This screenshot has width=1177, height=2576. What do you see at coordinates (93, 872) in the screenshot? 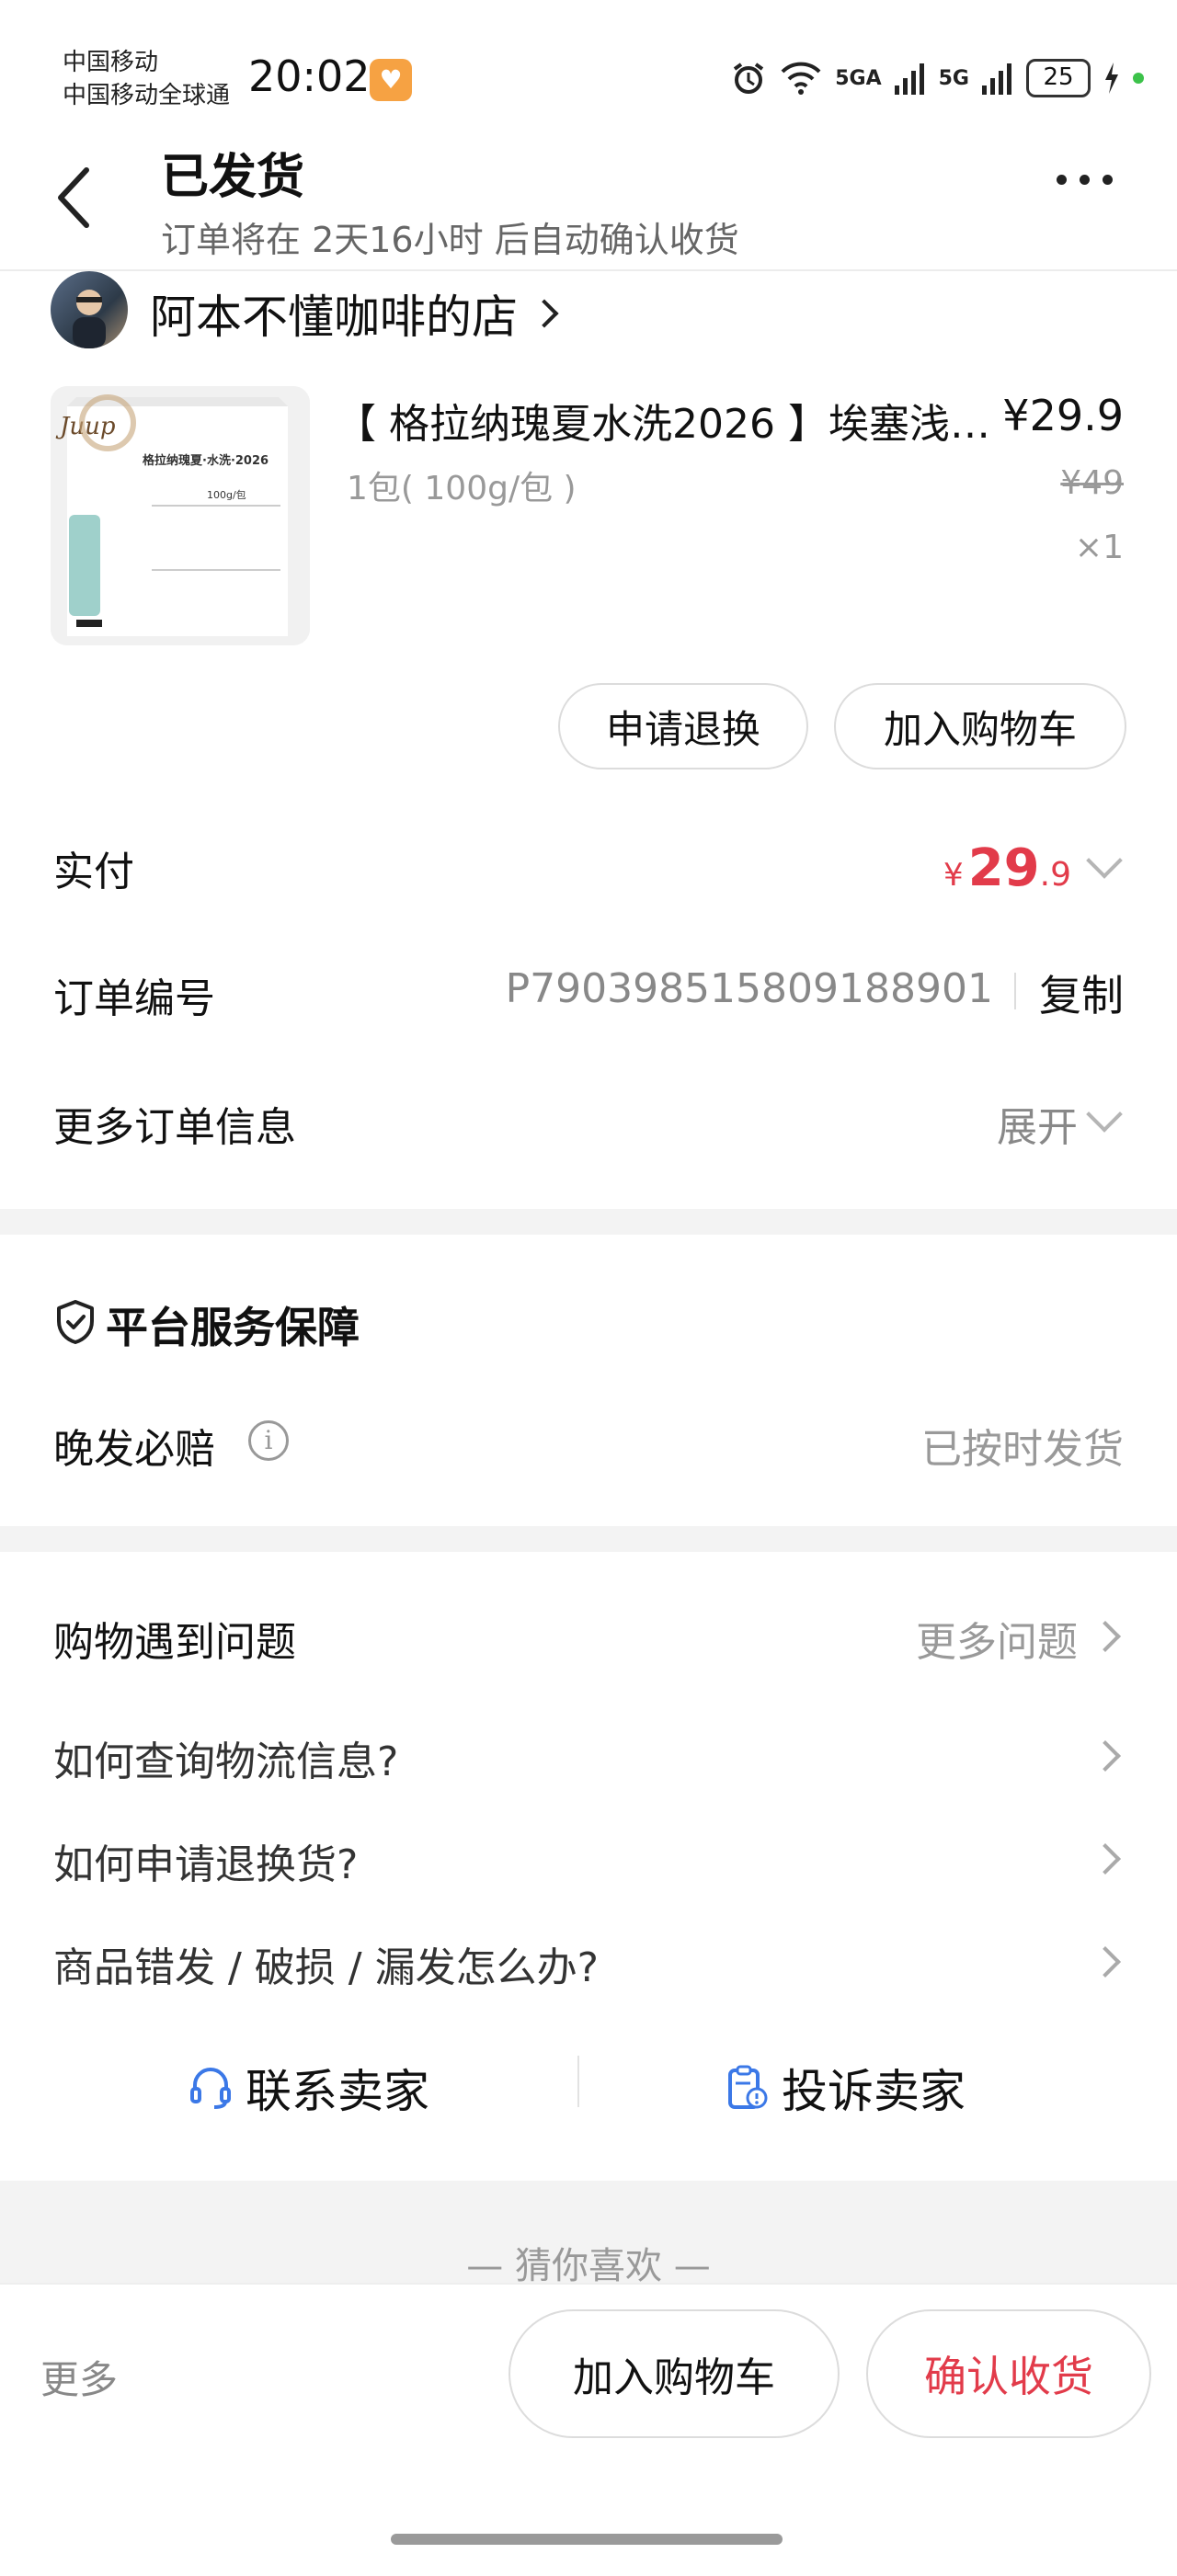
I see `payment-label: 实付` at bounding box center [93, 872].